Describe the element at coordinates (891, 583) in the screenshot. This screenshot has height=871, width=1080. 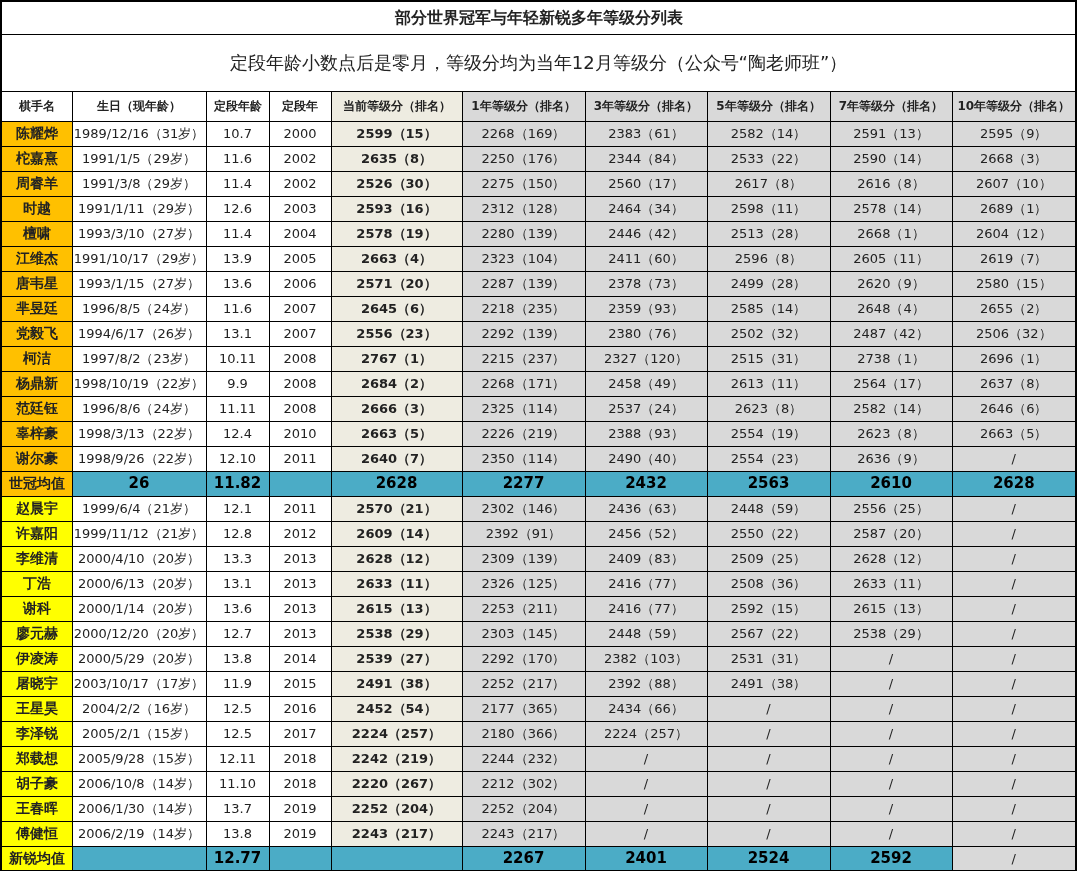
I see `table-cell: 2633（11）` at that location.